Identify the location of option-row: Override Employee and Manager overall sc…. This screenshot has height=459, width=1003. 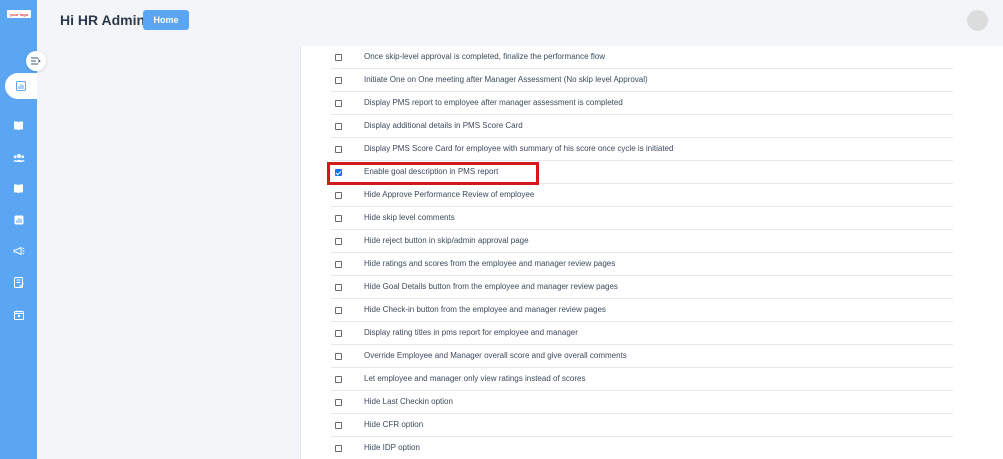
(642, 356).